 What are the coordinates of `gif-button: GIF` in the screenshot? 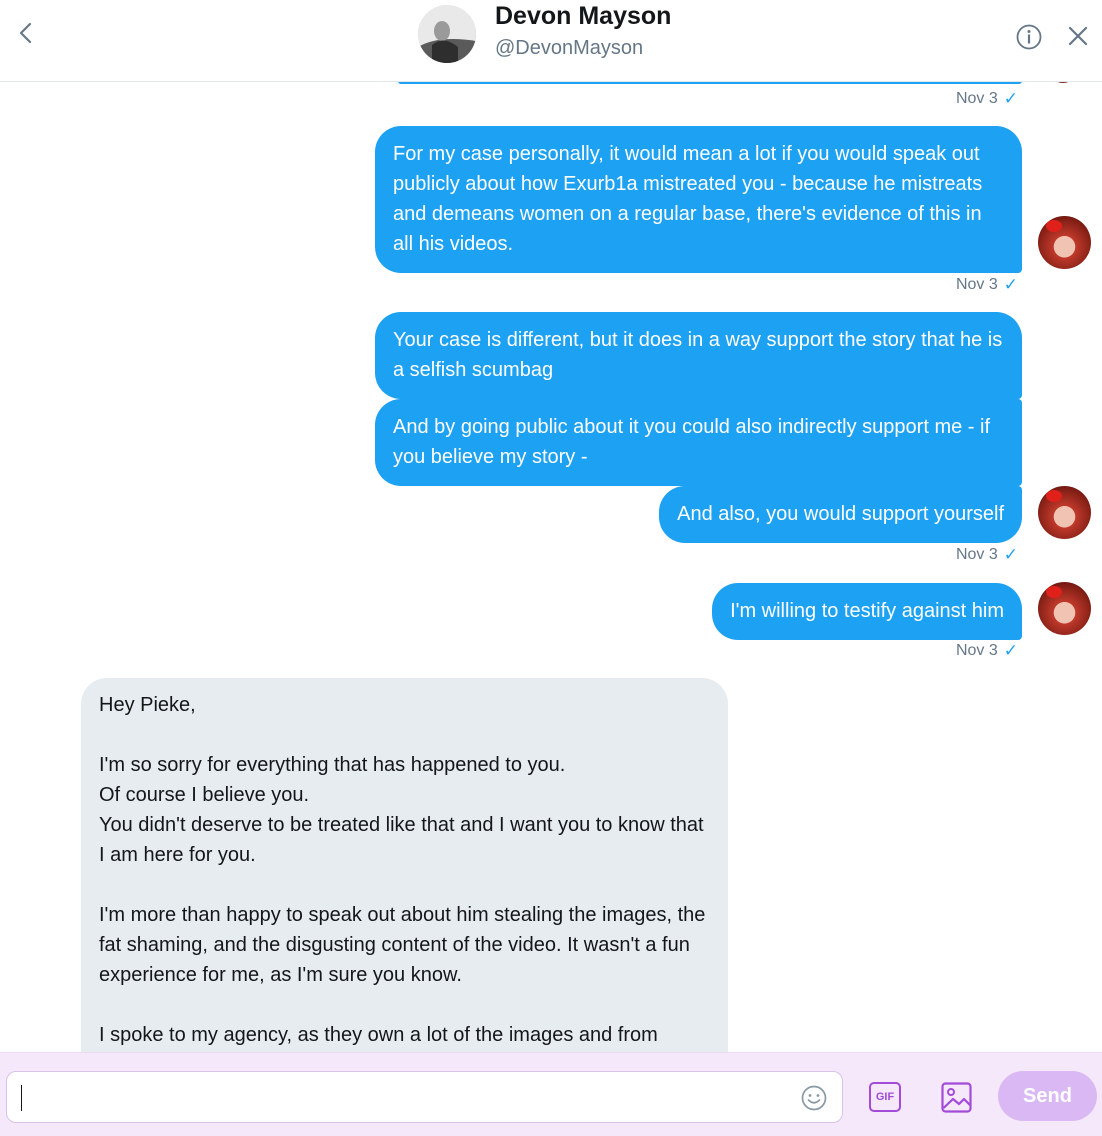 It's located at (885, 1097).